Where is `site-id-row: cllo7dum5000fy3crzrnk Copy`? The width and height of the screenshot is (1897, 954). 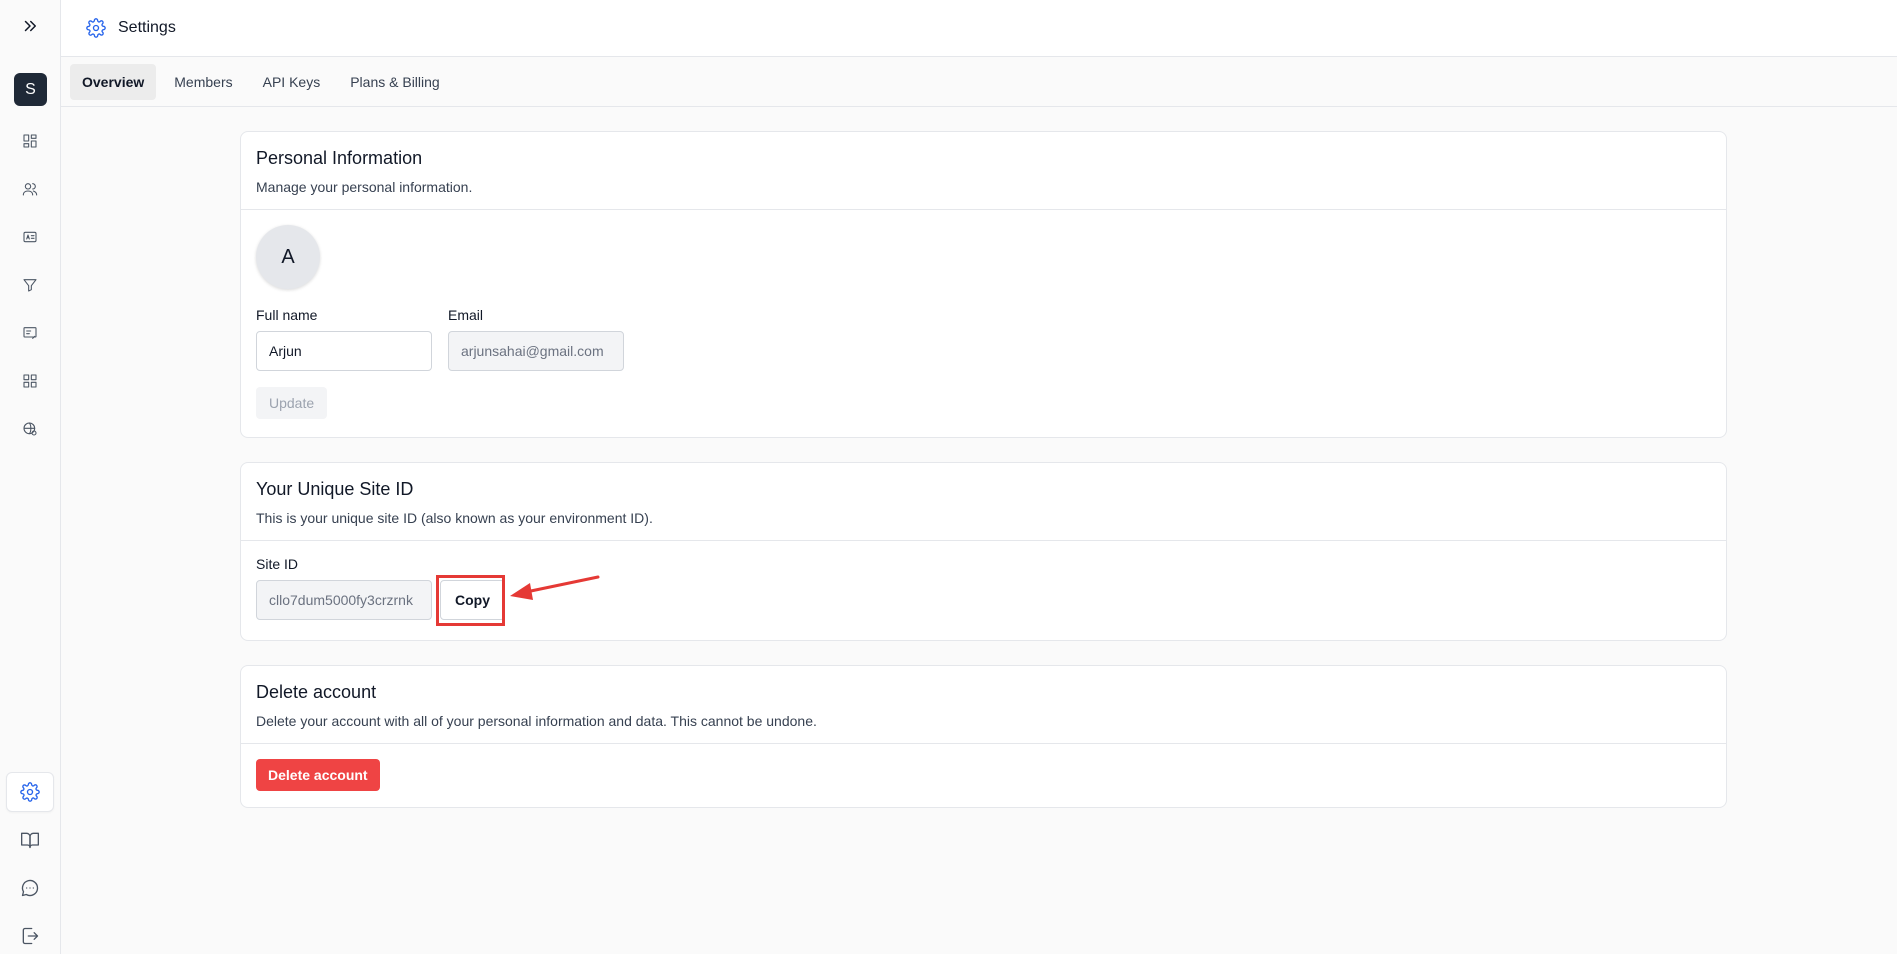 site-id-row: cllo7dum5000fy3crzrnk Copy is located at coordinates (983, 600).